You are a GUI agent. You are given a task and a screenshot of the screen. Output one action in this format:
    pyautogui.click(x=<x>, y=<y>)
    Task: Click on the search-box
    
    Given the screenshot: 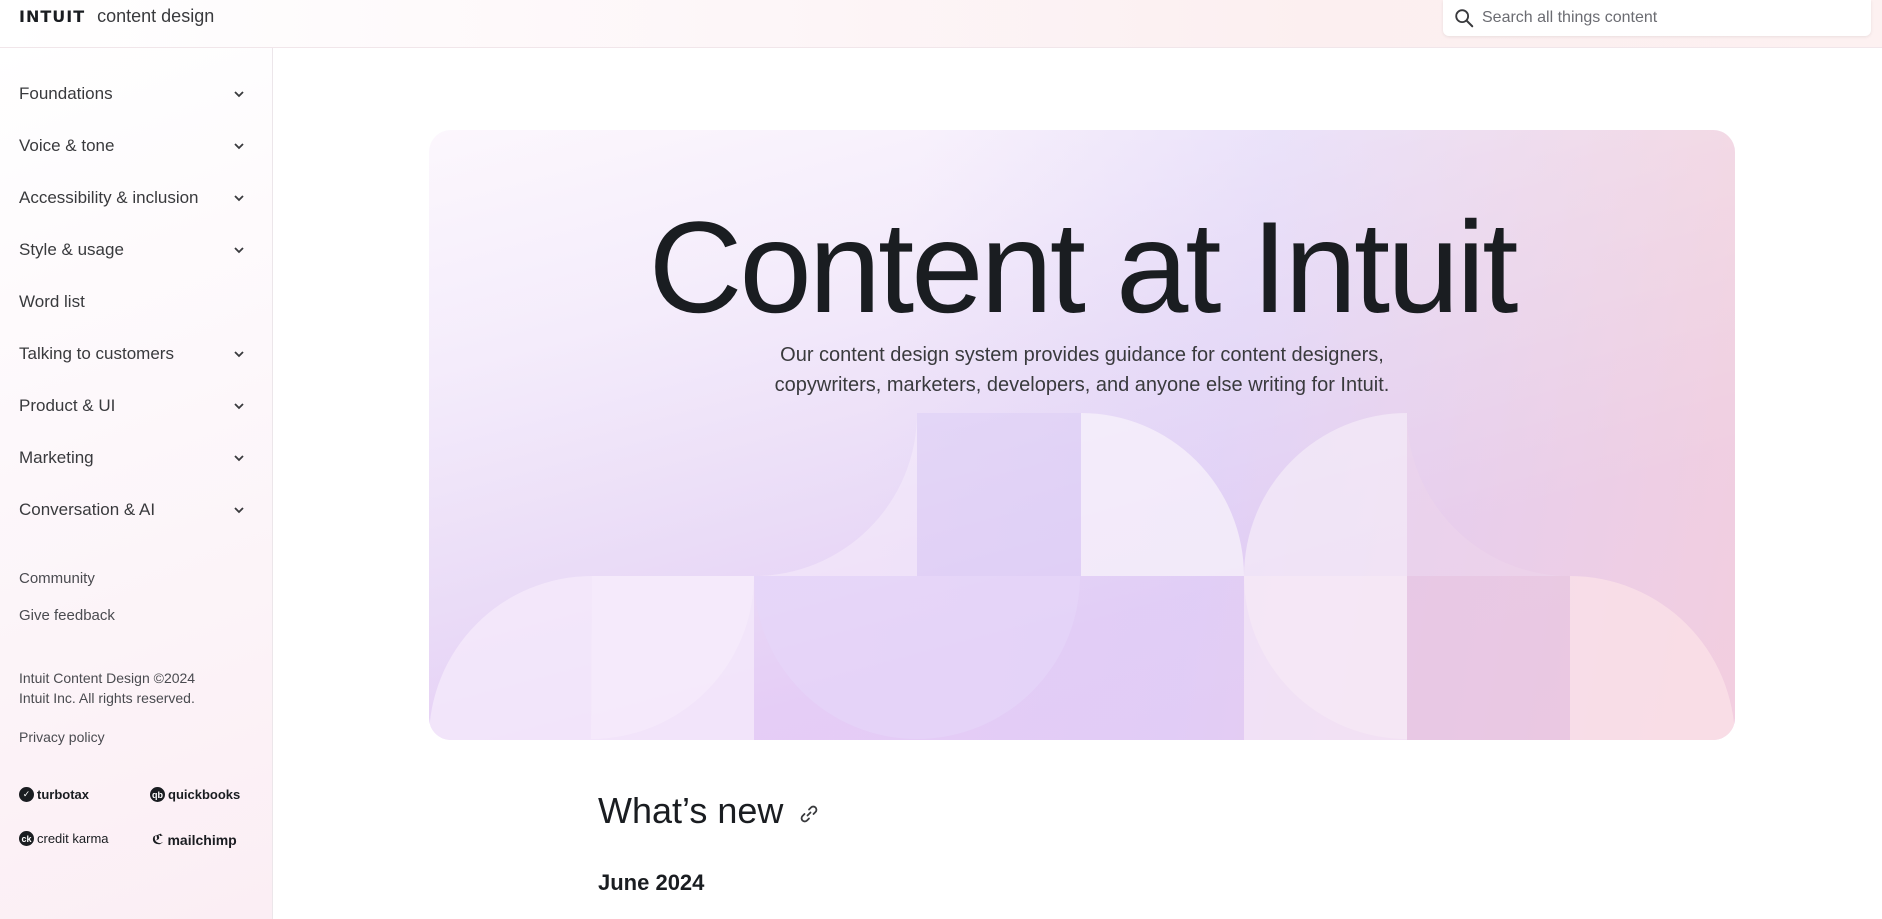 What is the action you would take?
    pyautogui.click(x=1657, y=18)
    